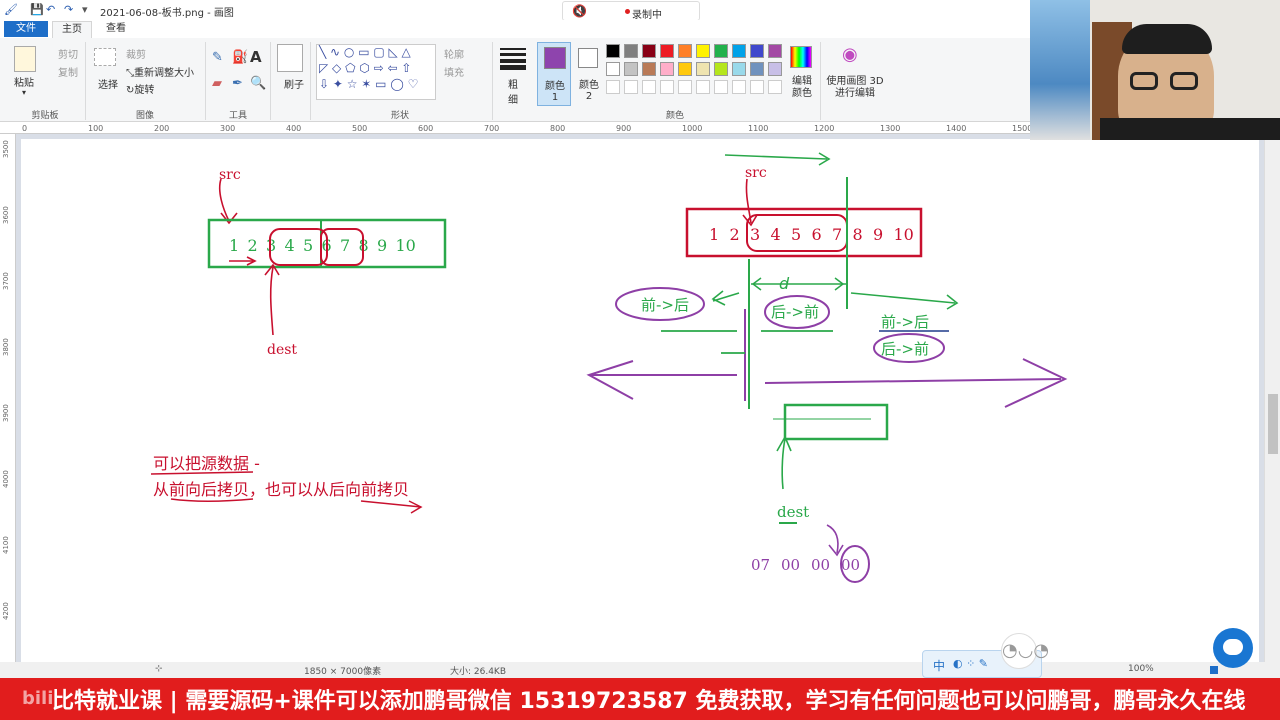  I want to click on tab-home: 主页, so click(72, 29).